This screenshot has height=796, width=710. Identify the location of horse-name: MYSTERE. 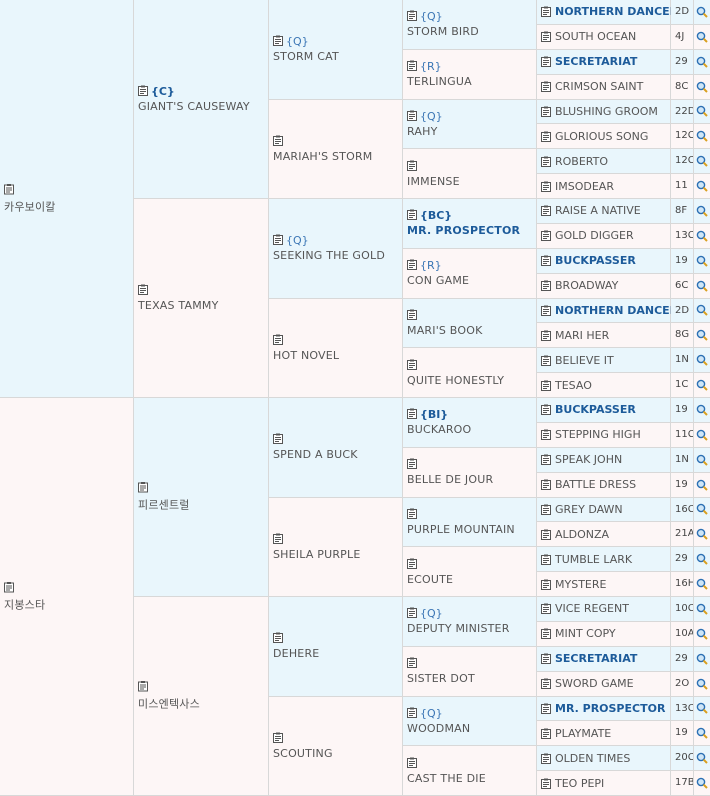
(580, 584).